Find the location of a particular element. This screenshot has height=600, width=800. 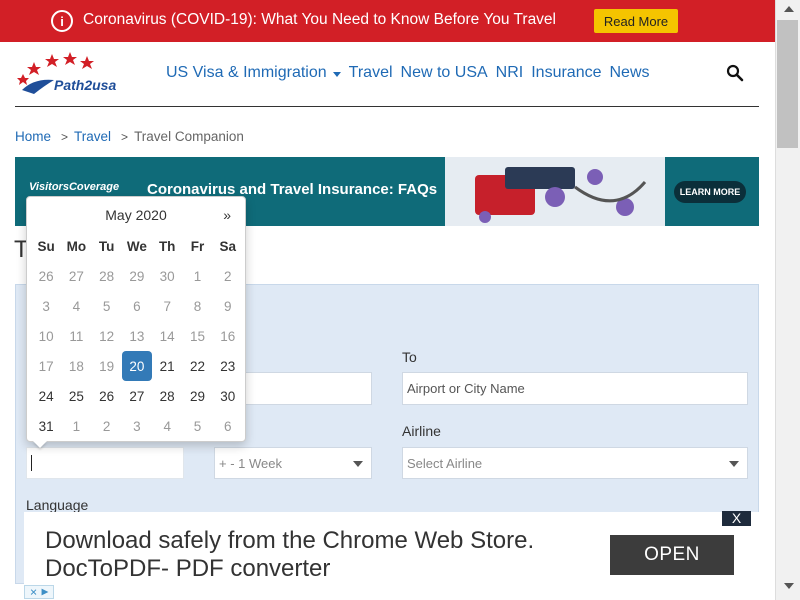

weekday-label: Tu is located at coordinates (106, 246).